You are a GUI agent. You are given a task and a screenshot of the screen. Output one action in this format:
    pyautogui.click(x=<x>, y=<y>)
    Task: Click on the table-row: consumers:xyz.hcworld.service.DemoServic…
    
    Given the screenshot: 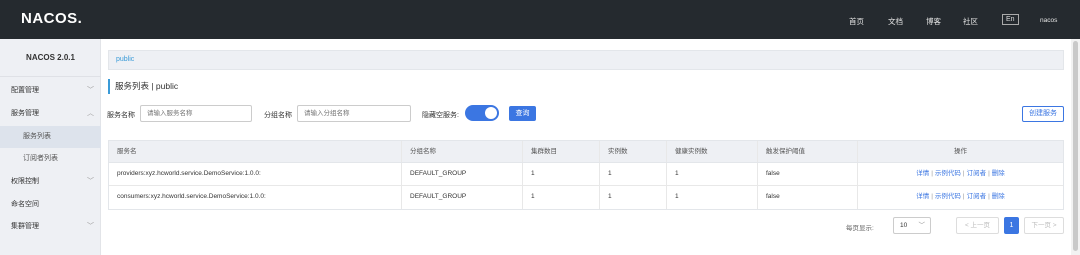 What is the action you would take?
    pyautogui.click(x=586, y=197)
    